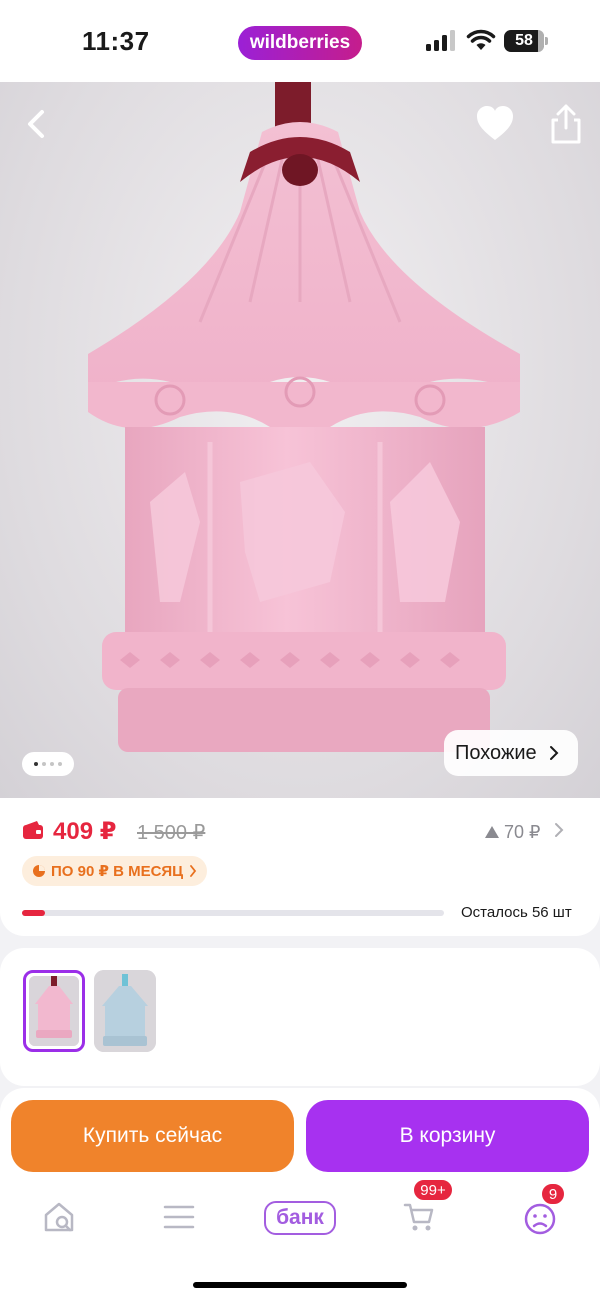 Image resolution: width=600 pixels, height=1300 pixels. I want to click on signal-icon, so click(440, 40).